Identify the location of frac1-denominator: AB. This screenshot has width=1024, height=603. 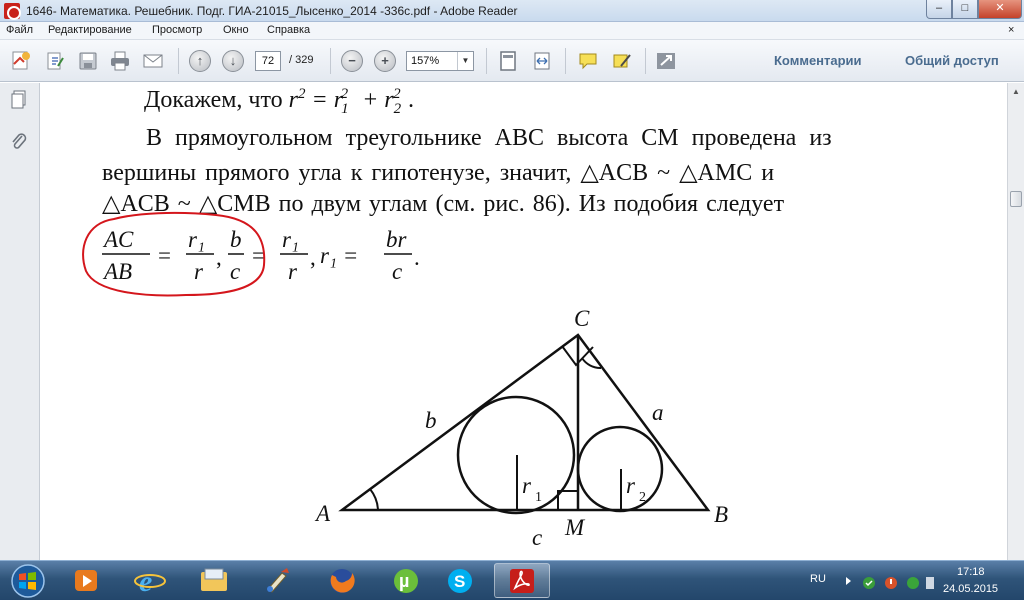
(117, 271).